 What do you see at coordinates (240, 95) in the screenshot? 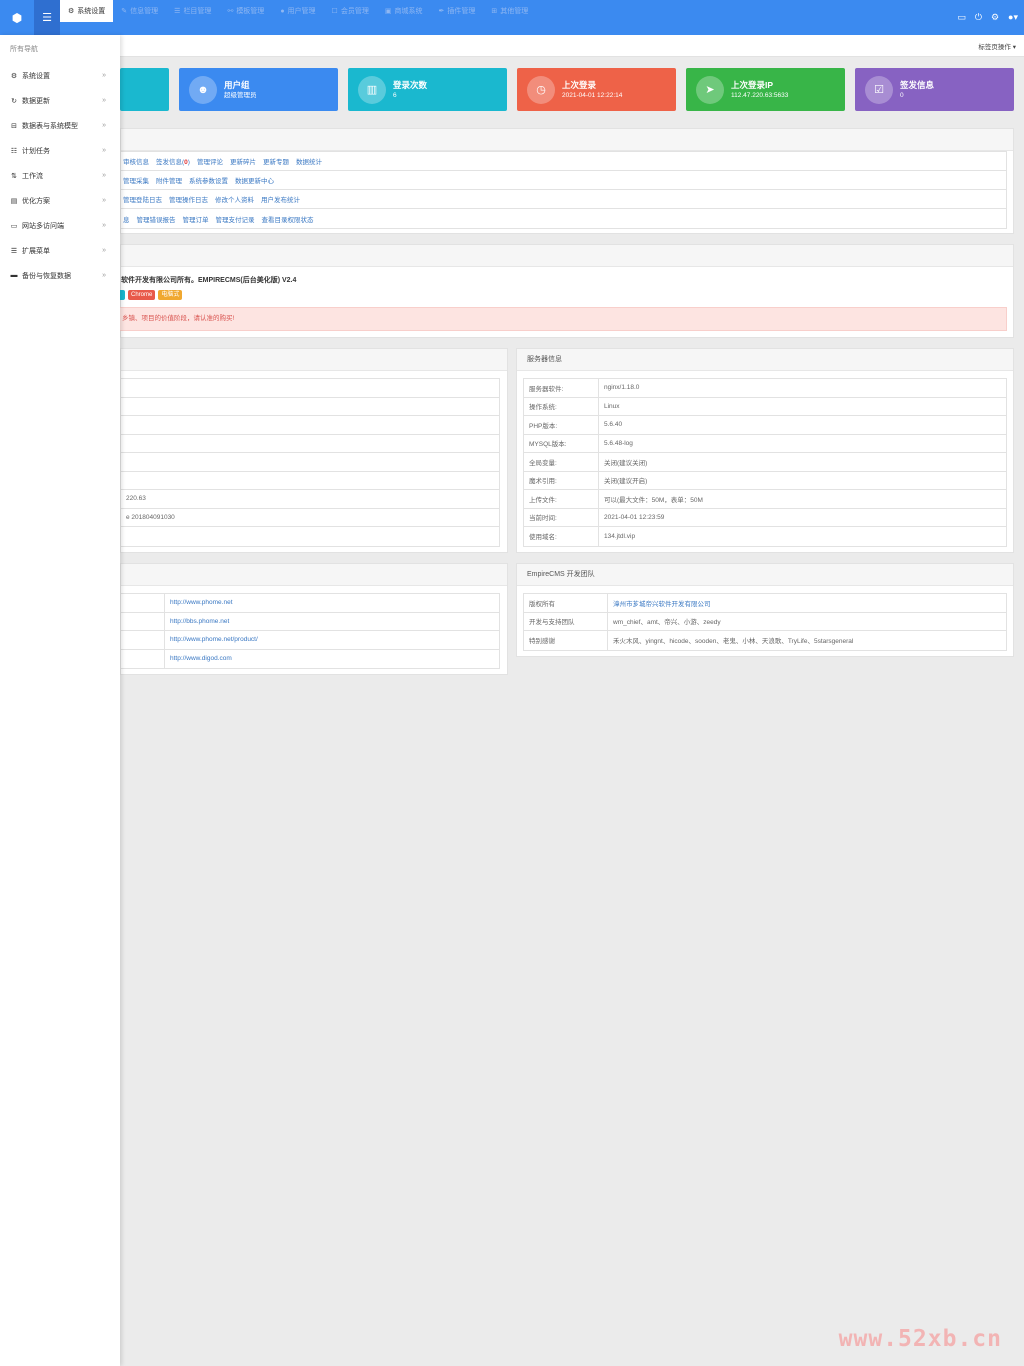
I see `stat-value: 超级管理员` at bounding box center [240, 95].